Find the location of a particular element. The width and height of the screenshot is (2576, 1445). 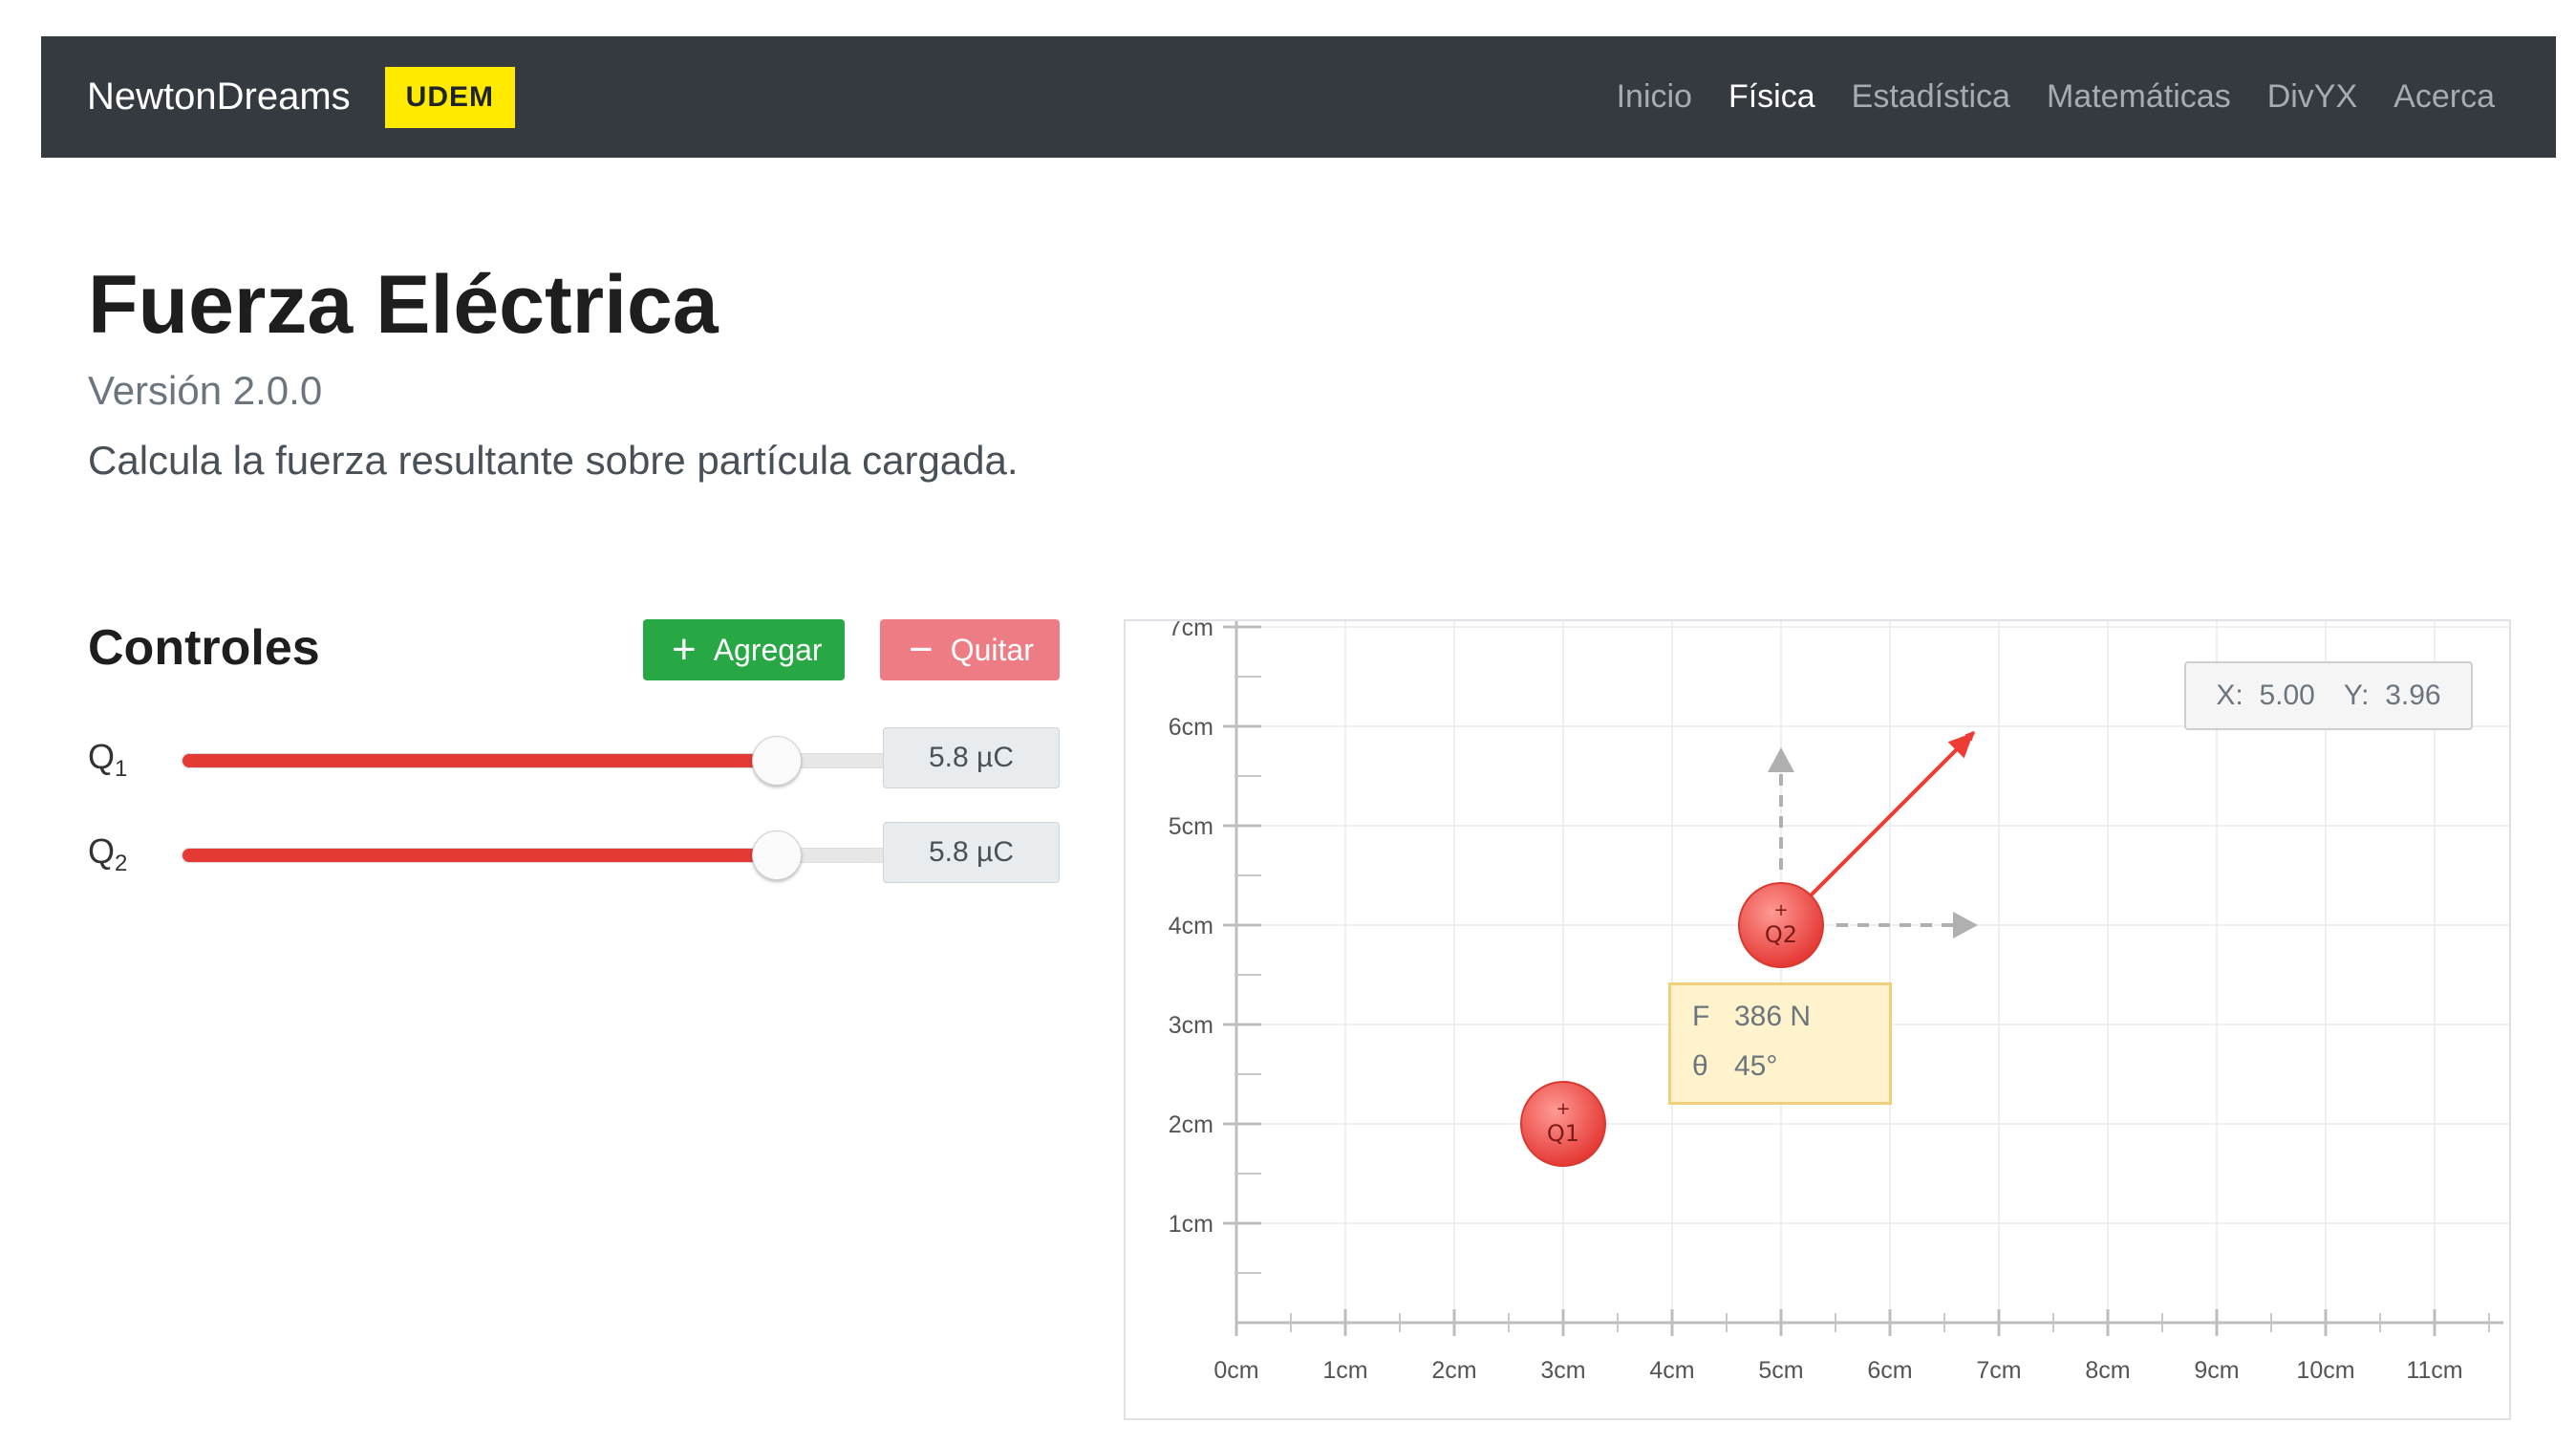

x-tick-label: 7cm is located at coordinates (1998, 1370).